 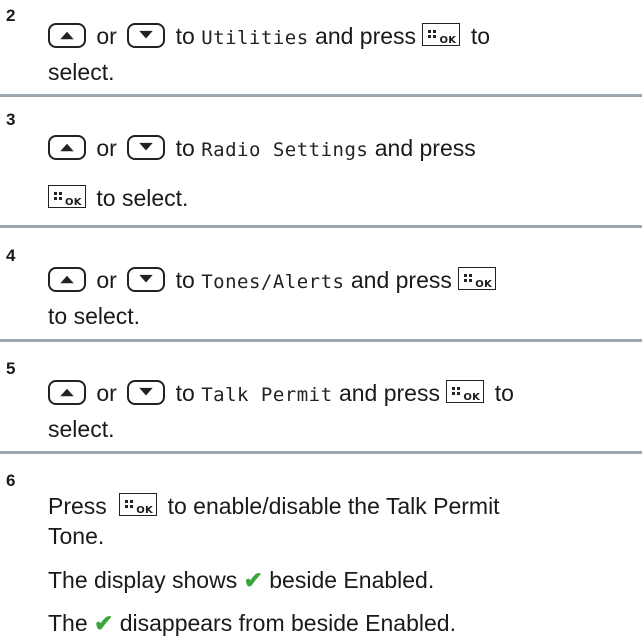 What do you see at coordinates (11, 480) in the screenshot?
I see `step-number: 6` at bounding box center [11, 480].